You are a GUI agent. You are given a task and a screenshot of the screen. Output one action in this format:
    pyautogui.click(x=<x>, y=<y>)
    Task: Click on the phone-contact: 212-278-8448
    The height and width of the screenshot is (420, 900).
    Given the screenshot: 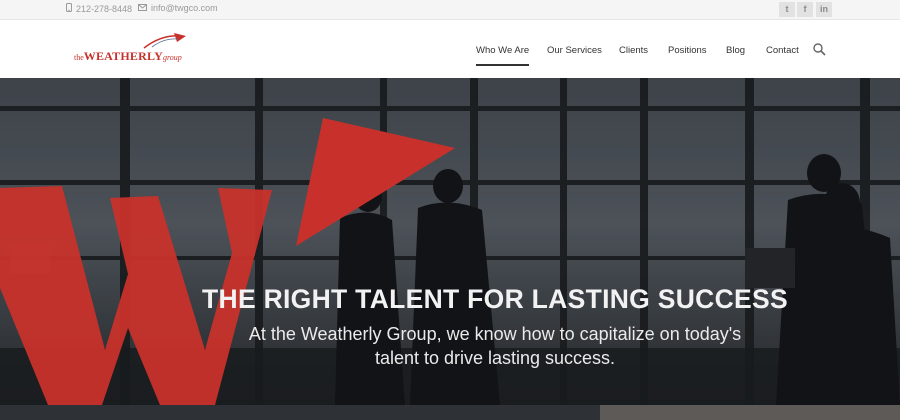 What is the action you would take?
    pyautogui.click(x=99, y=8)
    